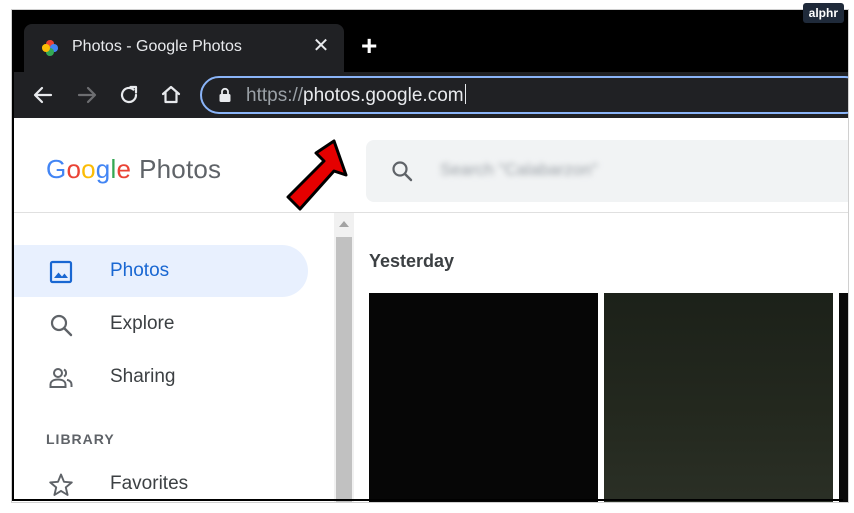 This screenshot has width=854, height=513. I want to click on star-icon, so click(61, 484).